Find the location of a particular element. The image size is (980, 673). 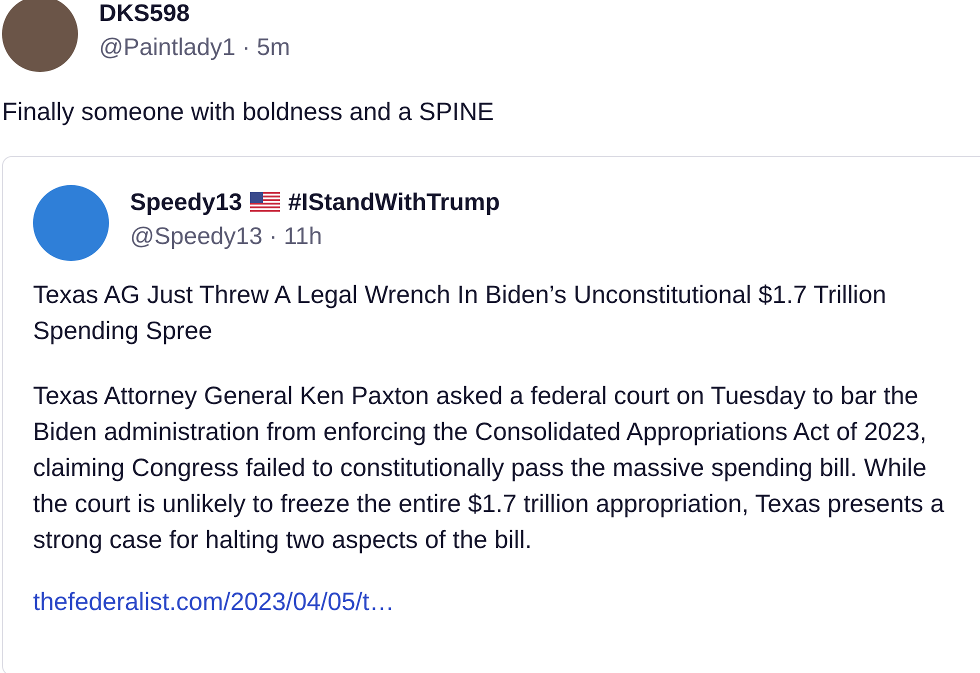

author-name: Speedy13 is located at coordinates (186, 203).